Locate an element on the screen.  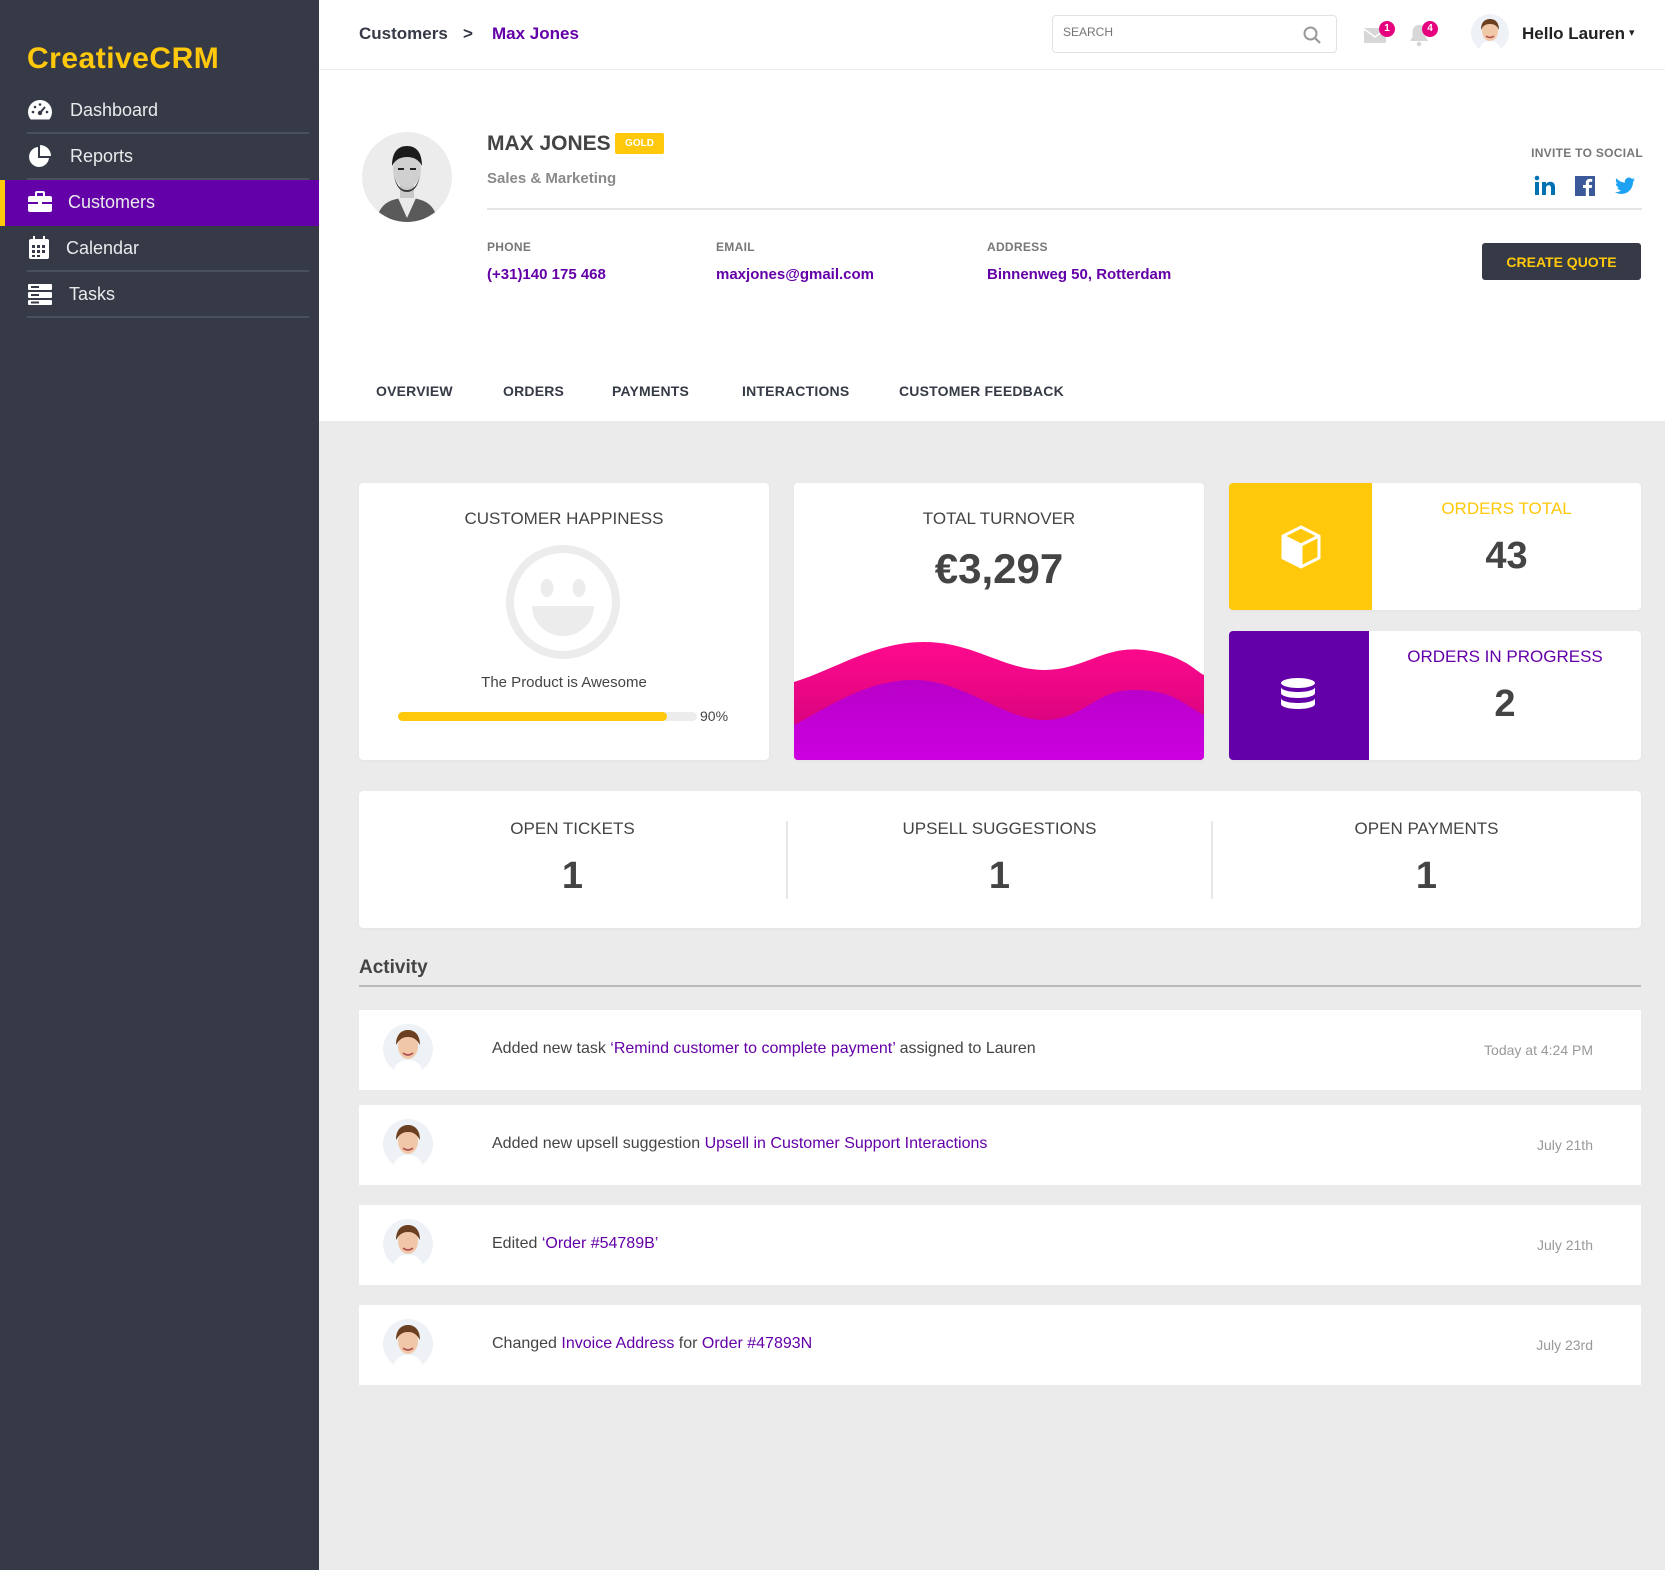
turnover-value: €3,297 is located at coordinates (999, 568).